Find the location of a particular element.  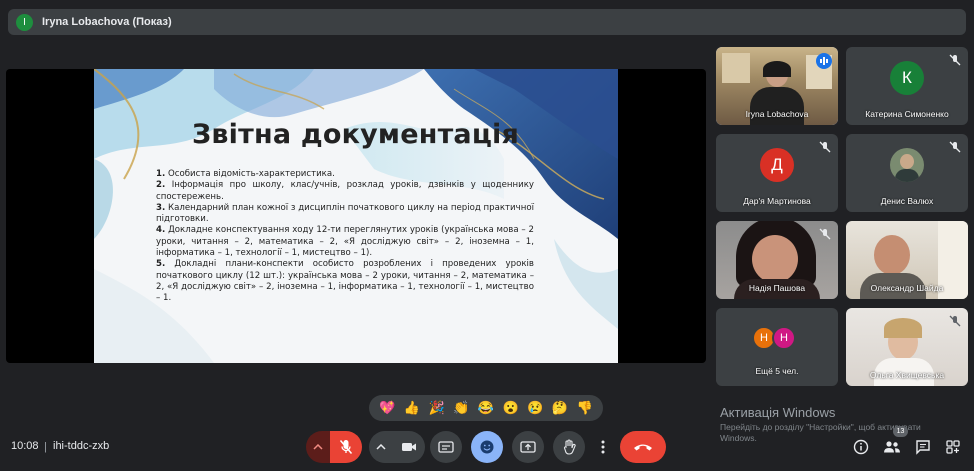

activities-button is located at coordinates (953, 447).